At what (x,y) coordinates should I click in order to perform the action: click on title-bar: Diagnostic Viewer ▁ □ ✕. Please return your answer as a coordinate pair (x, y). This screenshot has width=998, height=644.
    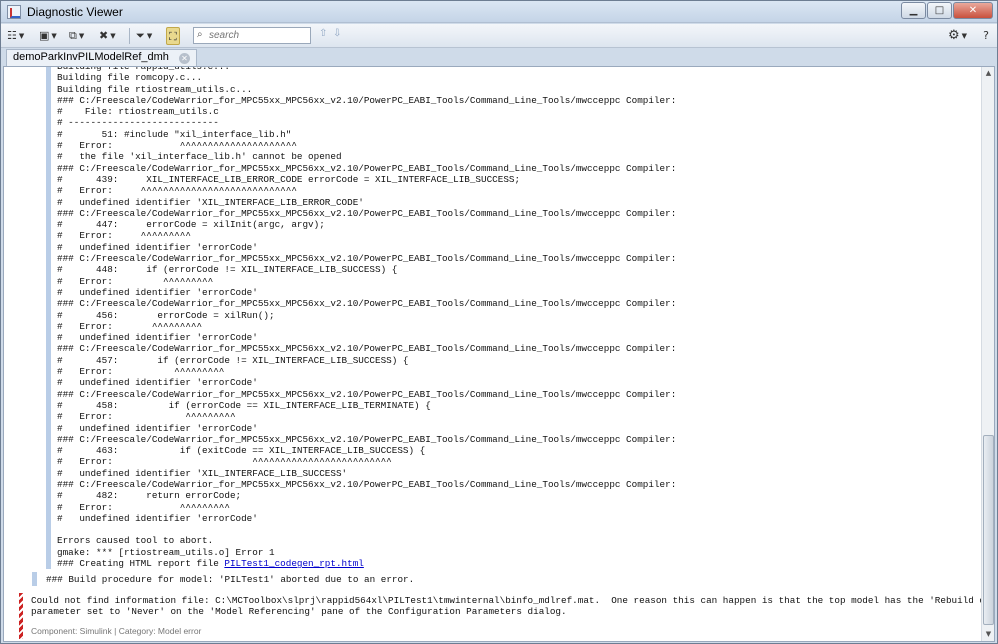
    Looking at the image, I should click on (499, 12).